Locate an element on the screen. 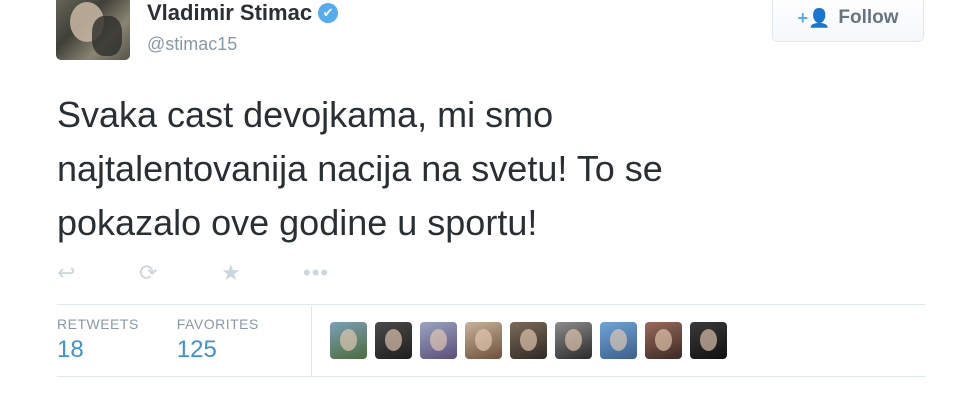 This screenshot has width=980, height=400. follow-button-label: Follow is located at coordinates (868, 17).